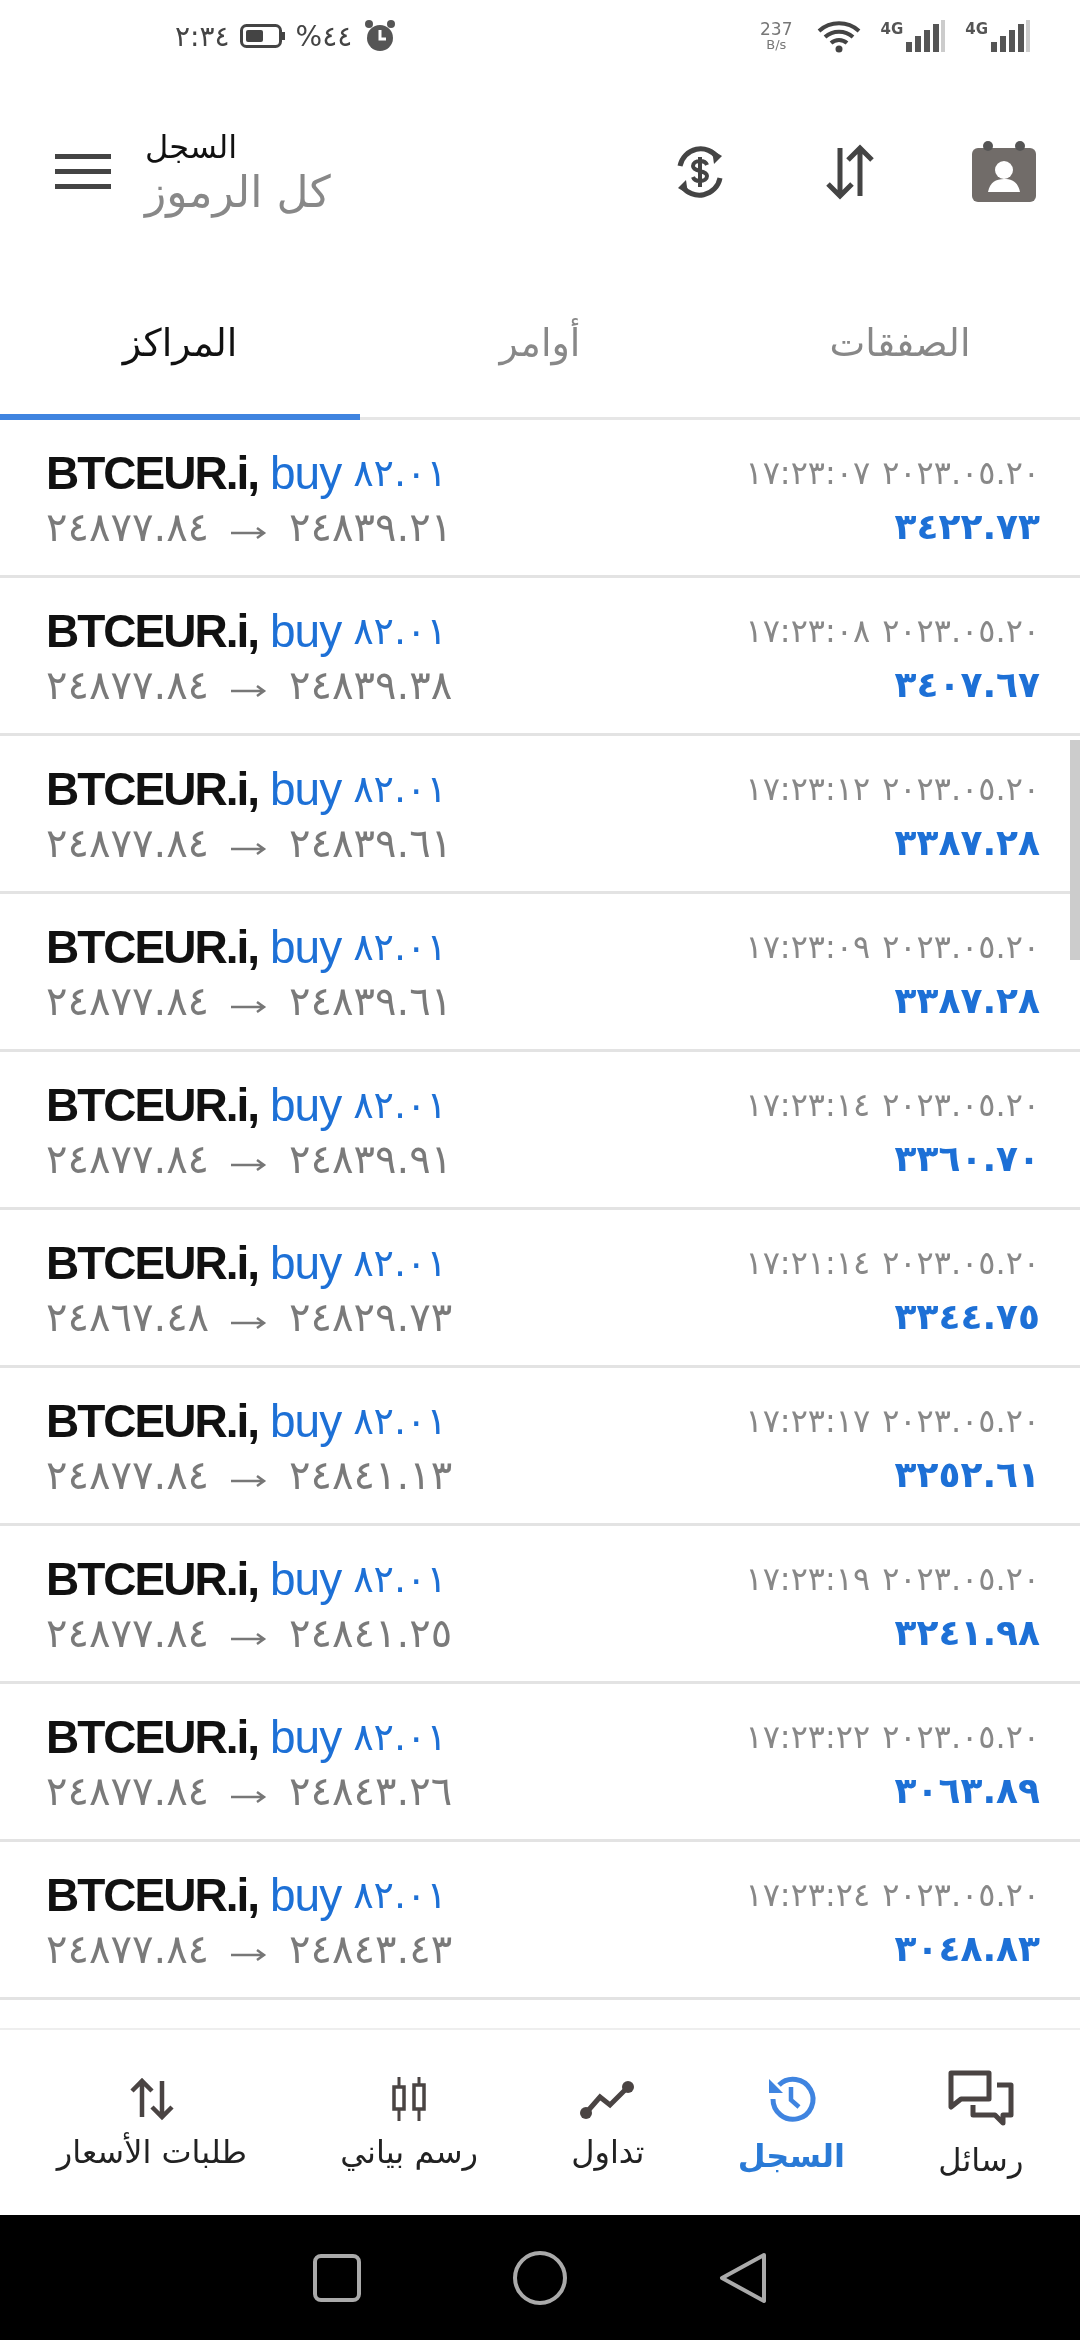 The image size is (1080, 2340). I want to click on home-icon, so click(540, 2277).